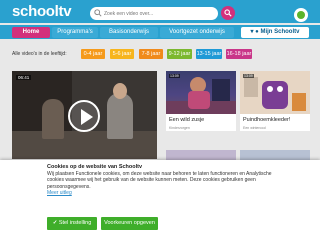  Describe the element at coordinates (122, 54) in the screenshot. I see `age-filter-5-6: 5-6 jaar` at that location.